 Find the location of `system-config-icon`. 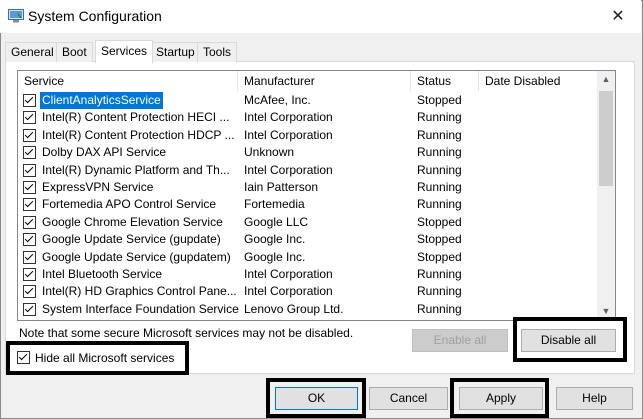

system-config-icon is located at coordinates (16, 16).